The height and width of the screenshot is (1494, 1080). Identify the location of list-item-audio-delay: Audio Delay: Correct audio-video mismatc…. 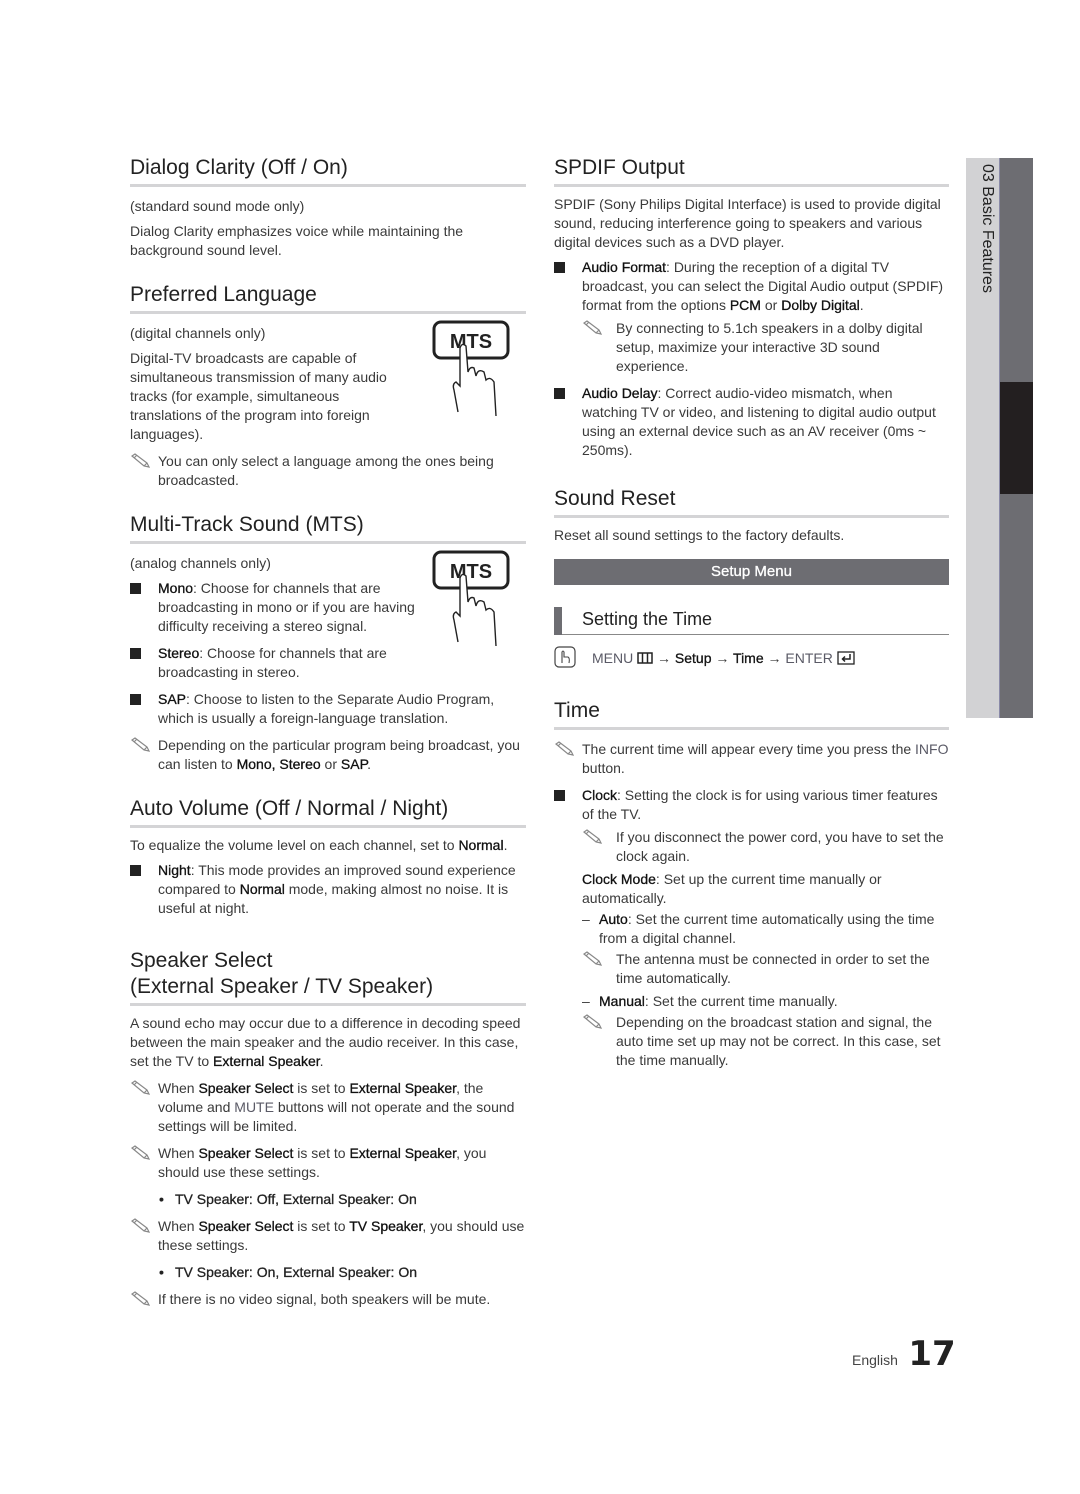
(751, 422).